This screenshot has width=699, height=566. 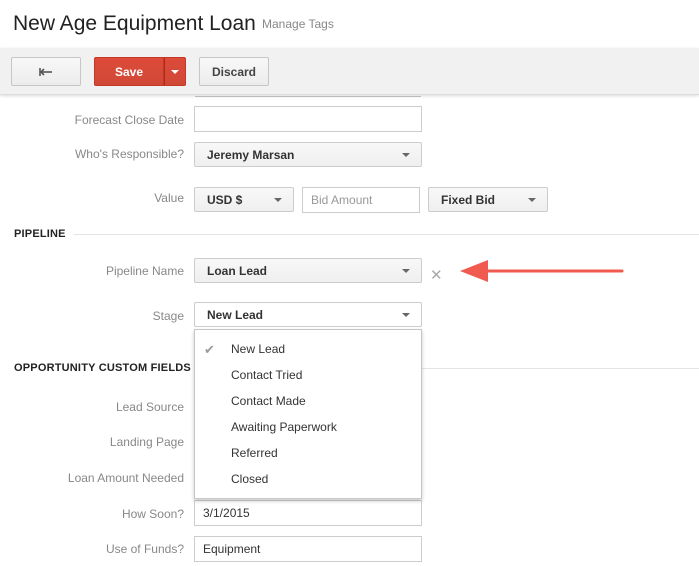 What do you see at coordinates (308, 513) in the screenshot?
I see `how-soon-input: 3/1/2015` at bounding box center [308, 513].